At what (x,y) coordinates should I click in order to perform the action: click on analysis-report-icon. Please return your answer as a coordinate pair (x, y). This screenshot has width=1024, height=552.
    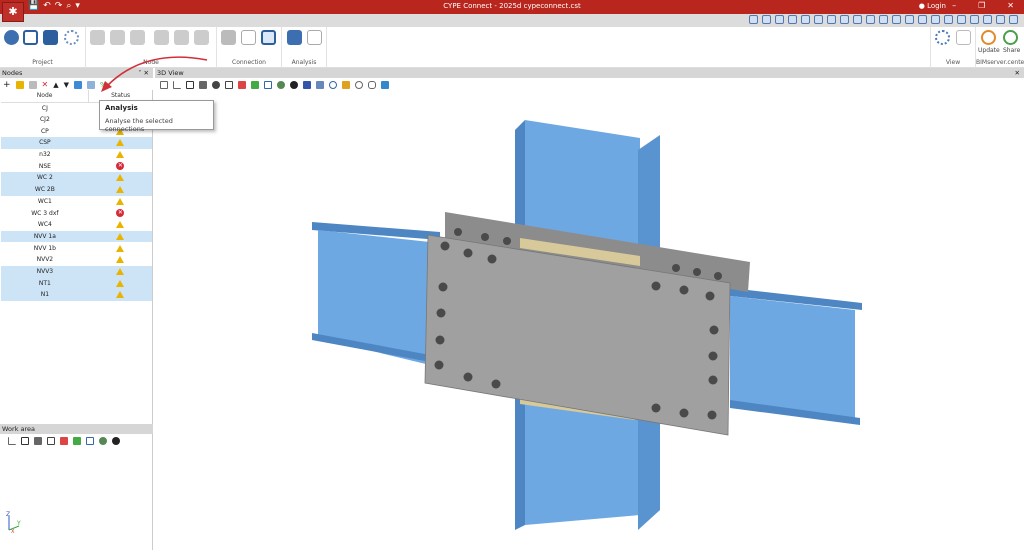
    Looking at the image, I should click on (314, 37).